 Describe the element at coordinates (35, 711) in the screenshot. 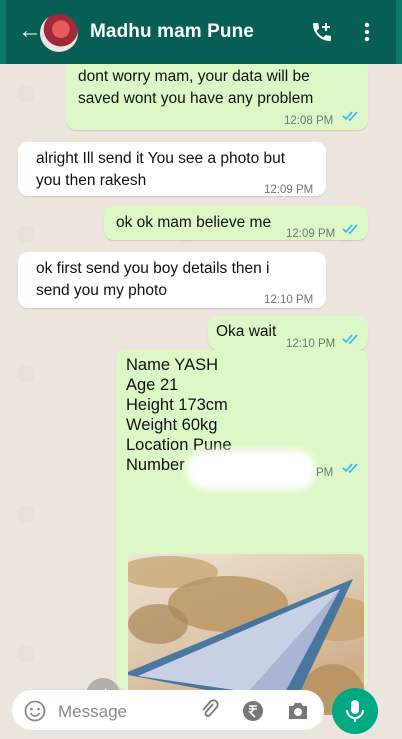

I see `emoji-icon` at that location.